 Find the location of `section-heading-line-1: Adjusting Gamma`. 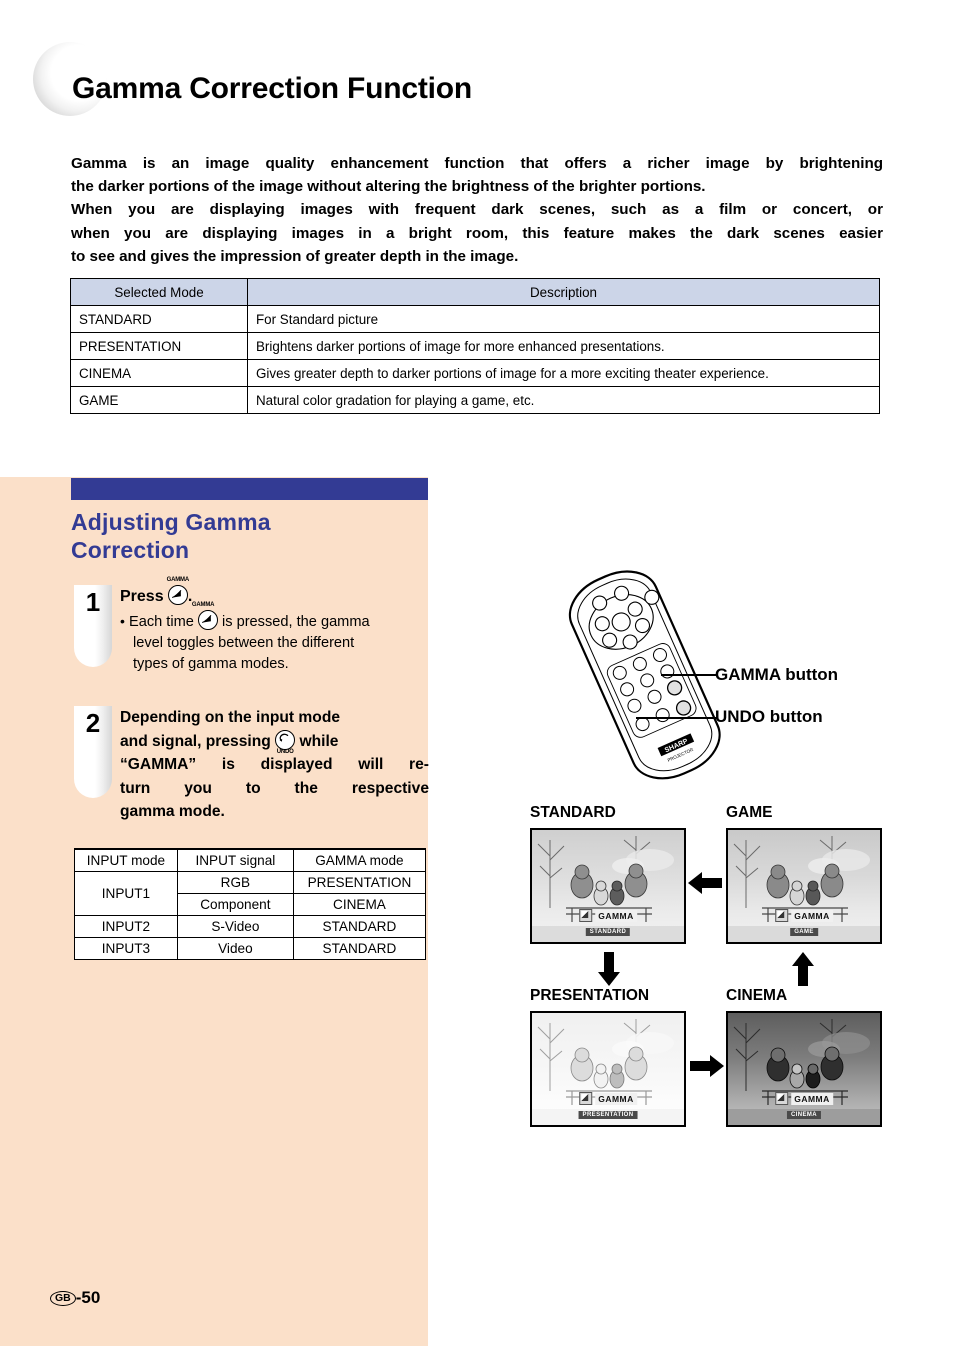

section-heading-line-1: Adjusting Gamma is located at coordinates (171, 522).